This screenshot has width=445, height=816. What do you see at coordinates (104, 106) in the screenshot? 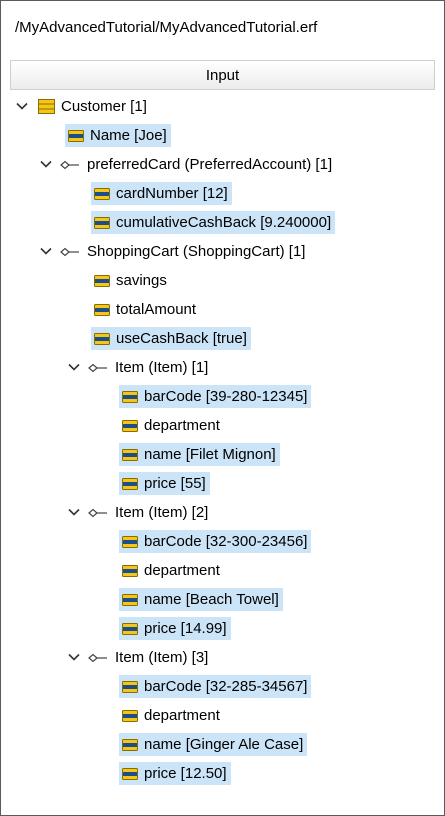
I see `tree-node-label: Customer [1]` at bounding box center [104, 106].